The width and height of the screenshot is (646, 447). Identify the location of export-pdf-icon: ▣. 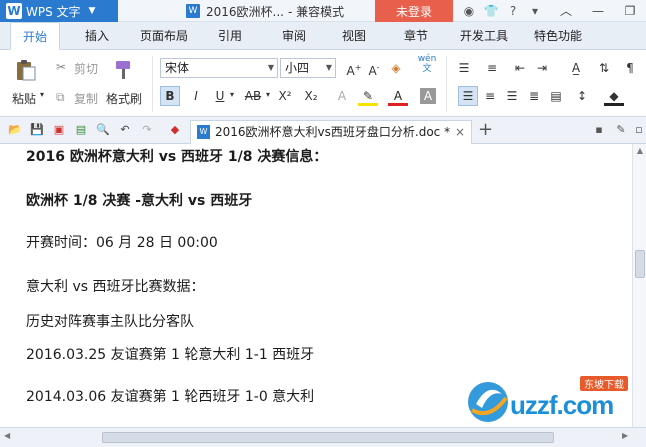
(59, 130).